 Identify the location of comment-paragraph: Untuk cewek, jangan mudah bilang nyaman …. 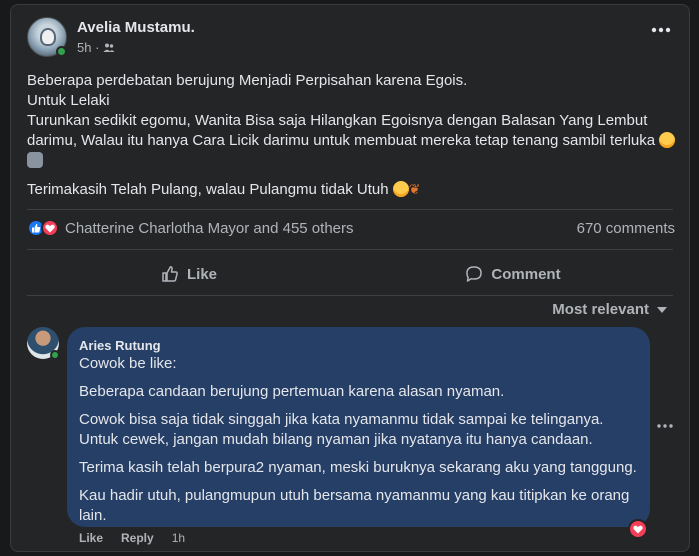
(336, 439).